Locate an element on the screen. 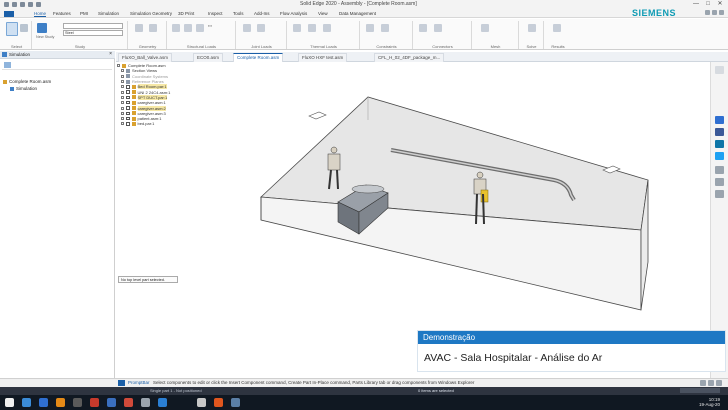  menu-3d-print: 3D Print is located at coordinates (186, 13).